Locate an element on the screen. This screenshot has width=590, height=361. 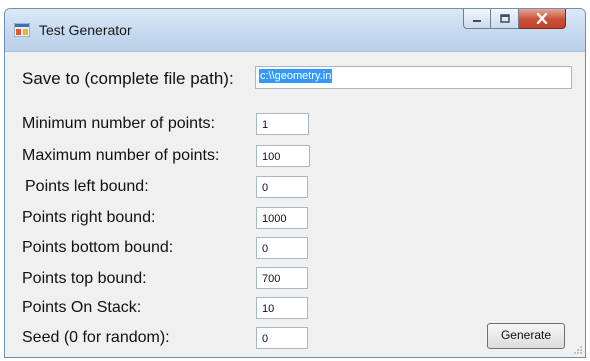
max-points-label: Maximum number of points: is located at coordinates (121, 155).